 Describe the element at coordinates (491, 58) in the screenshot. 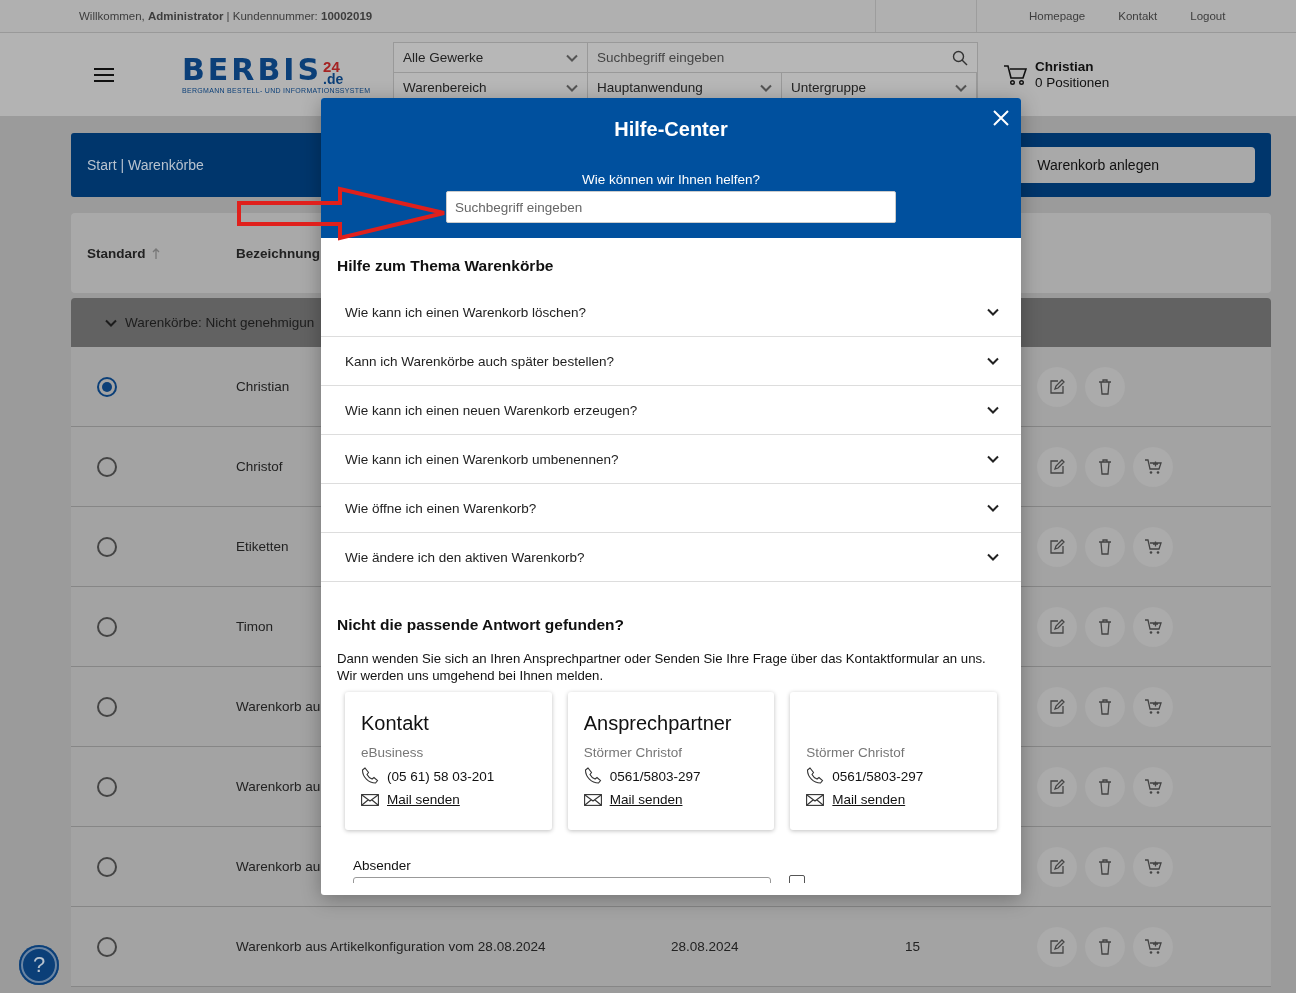

I see `trade-select: Alle Gewerke` at that location.